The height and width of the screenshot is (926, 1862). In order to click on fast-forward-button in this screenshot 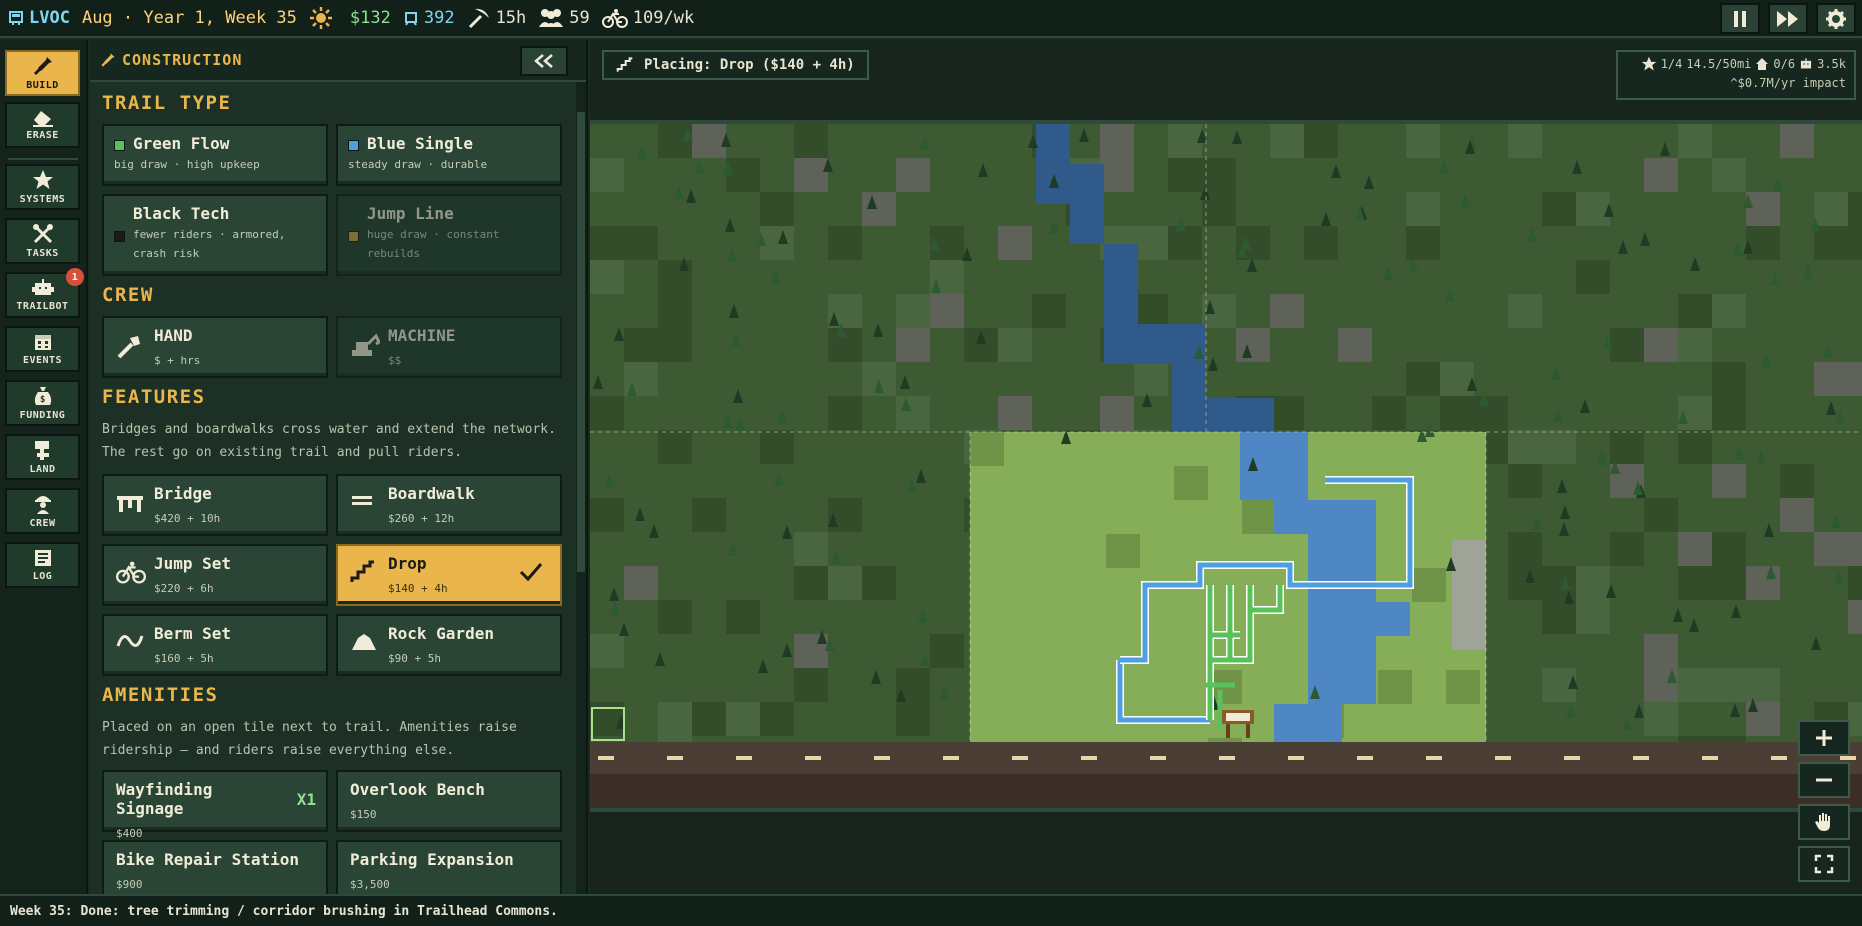, I will do `click(1788, 18)`.